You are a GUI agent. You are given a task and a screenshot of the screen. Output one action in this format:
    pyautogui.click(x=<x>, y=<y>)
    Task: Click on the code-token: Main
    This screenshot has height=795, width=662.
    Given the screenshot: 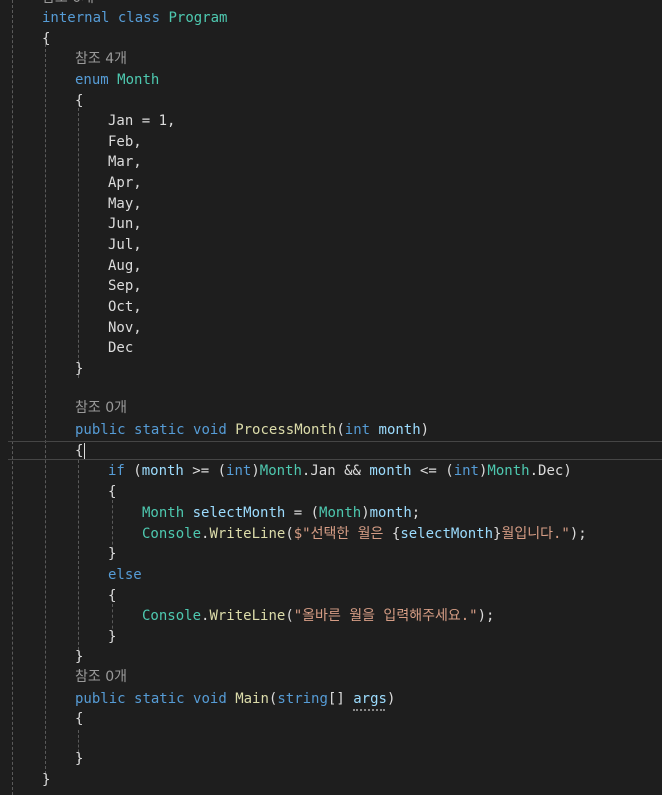 What is the action you would take?
    pyautogui.click(x=252, y=699)
    